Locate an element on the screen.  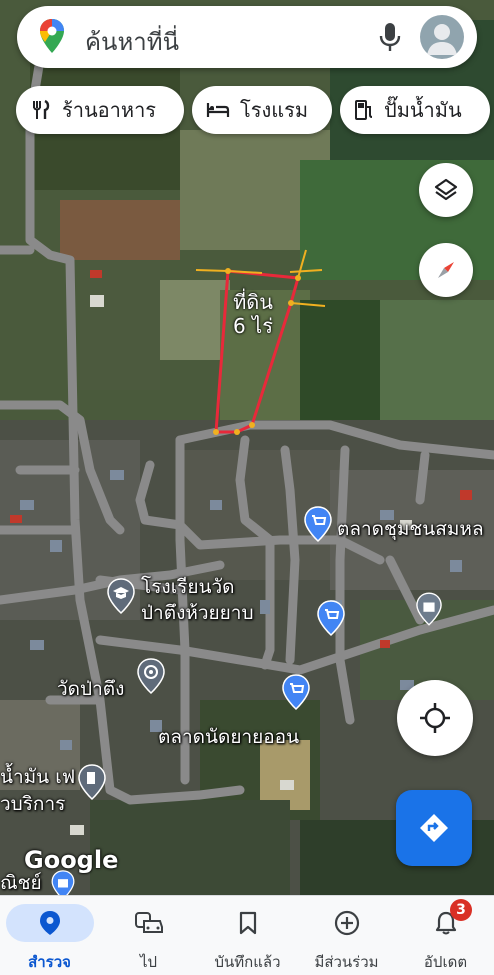
gas-station-icon is located at coordinates (364, 110).